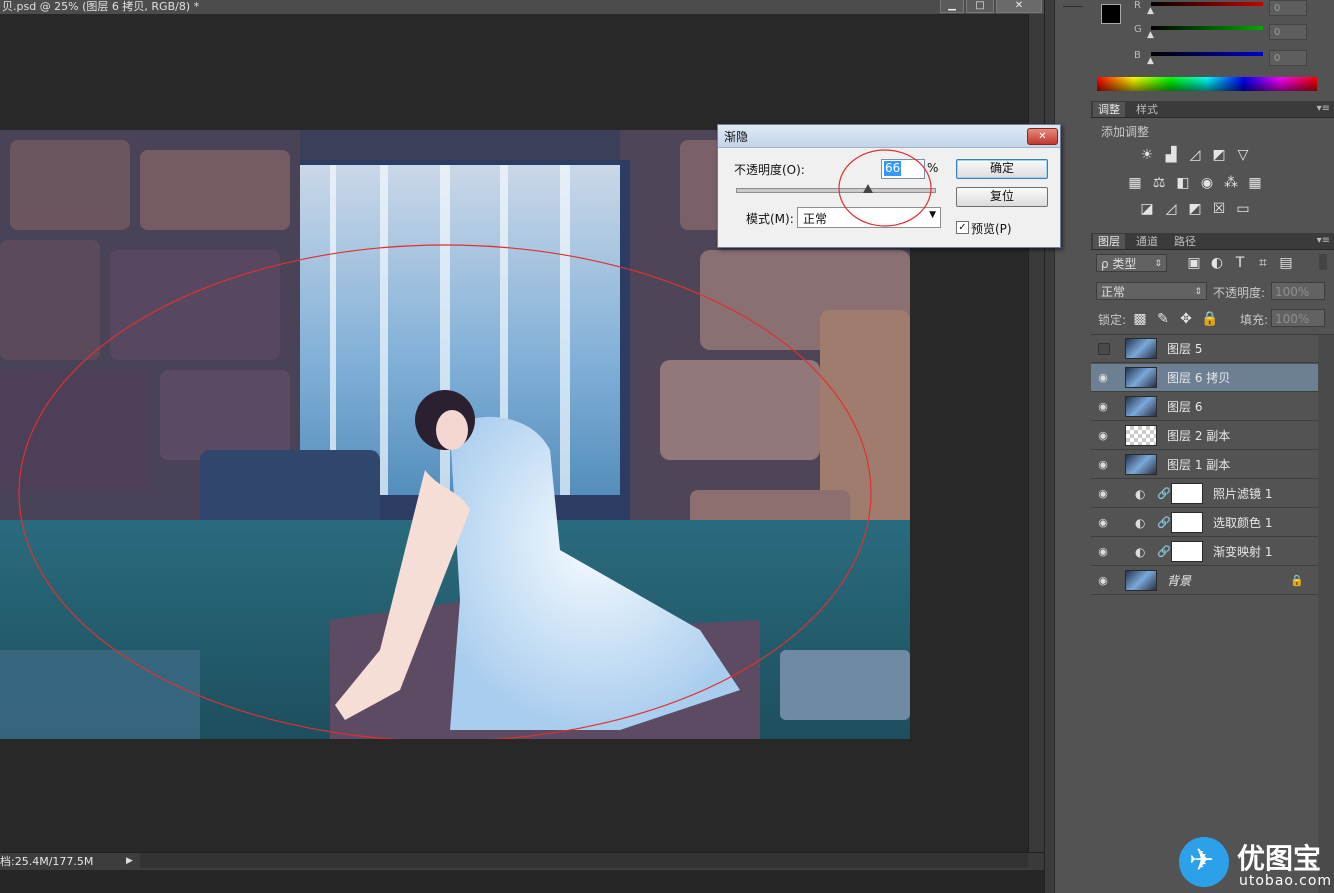 The height and width of the screenshot is (893, 1334). I want to click on preview-label: 预览(P), so click(991, 229).